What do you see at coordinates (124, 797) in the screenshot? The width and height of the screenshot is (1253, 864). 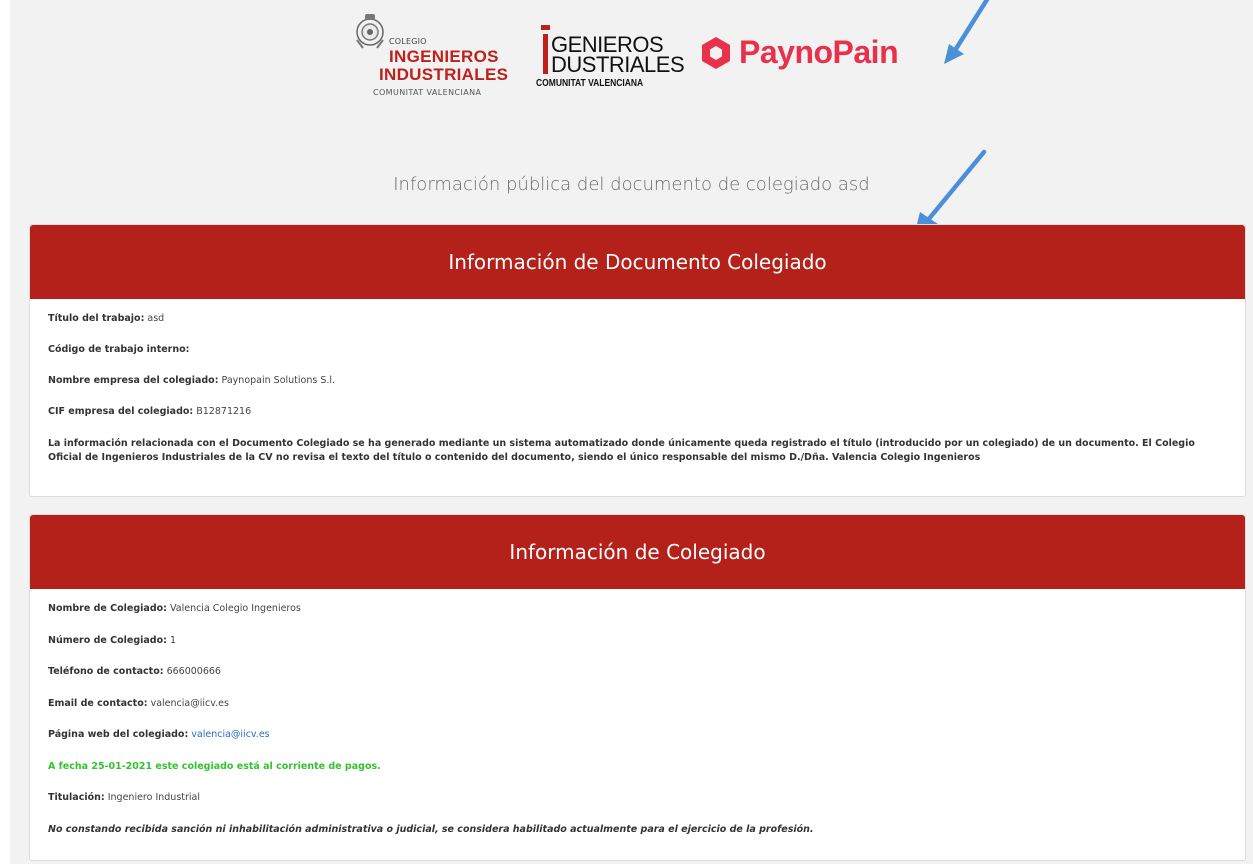 I see `field-titulacion: Titulación: Ingeniero Industrial` at bounding box center [124, 797].